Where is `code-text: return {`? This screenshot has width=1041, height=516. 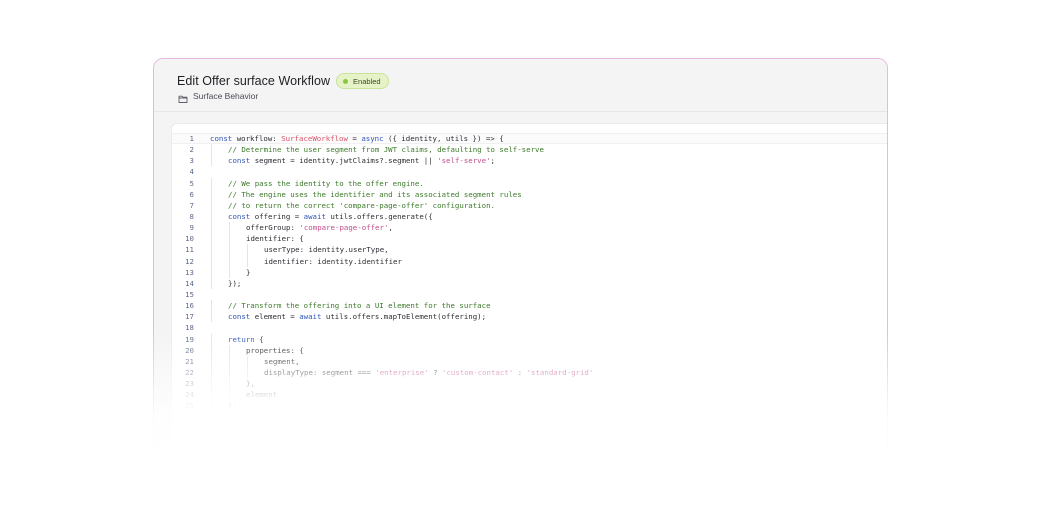
code-text: return { is located at coordinates (246, 339).